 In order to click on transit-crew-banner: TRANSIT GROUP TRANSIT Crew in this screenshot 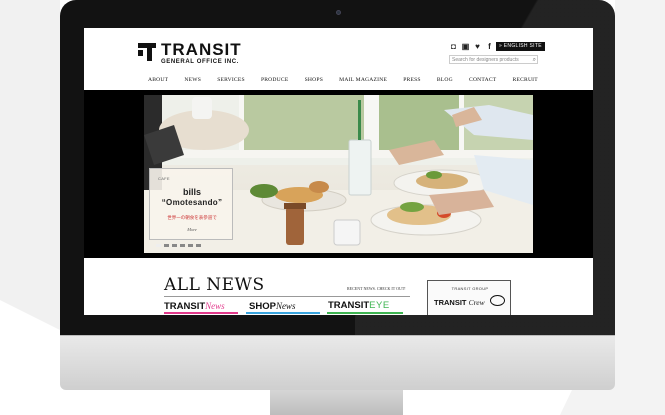, I will do `click(469, 297)`.